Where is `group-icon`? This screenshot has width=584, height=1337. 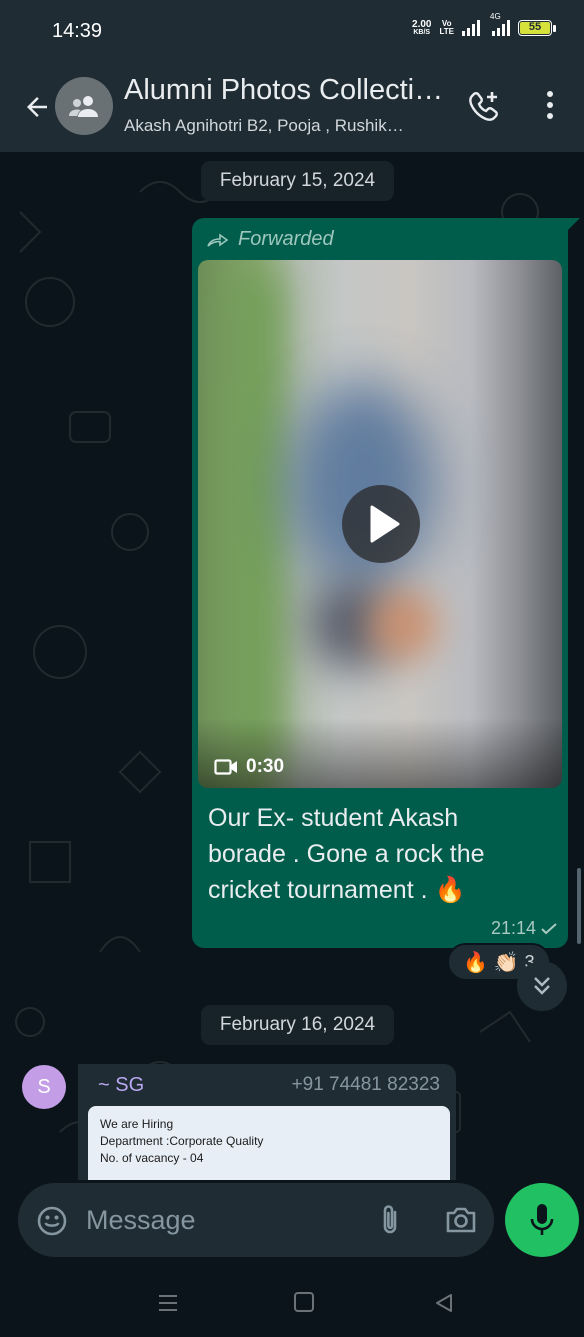 group-icon is located at coordinates (83, 106).